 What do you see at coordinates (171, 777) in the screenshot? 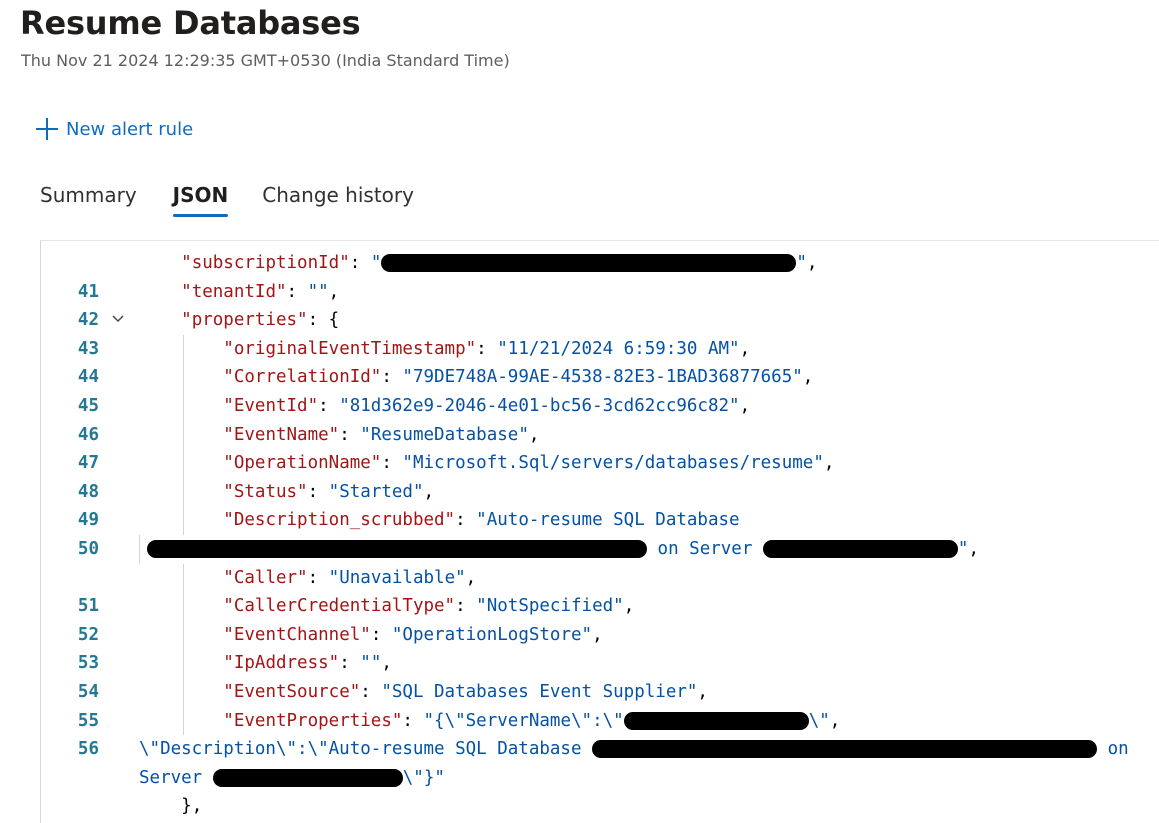
I see `json-value-wrap: Server` at bounding box center [171, 777].